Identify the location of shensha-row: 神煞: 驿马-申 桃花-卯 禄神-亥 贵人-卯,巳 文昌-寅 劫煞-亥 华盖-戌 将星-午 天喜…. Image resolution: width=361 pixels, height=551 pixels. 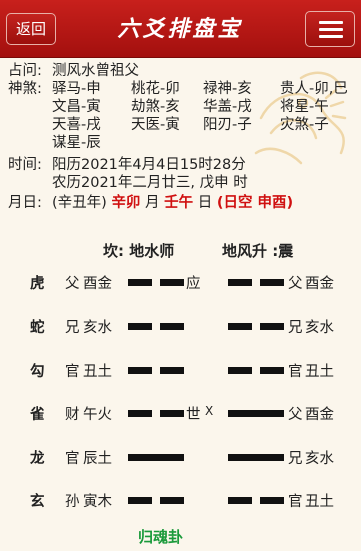
(183, 116).